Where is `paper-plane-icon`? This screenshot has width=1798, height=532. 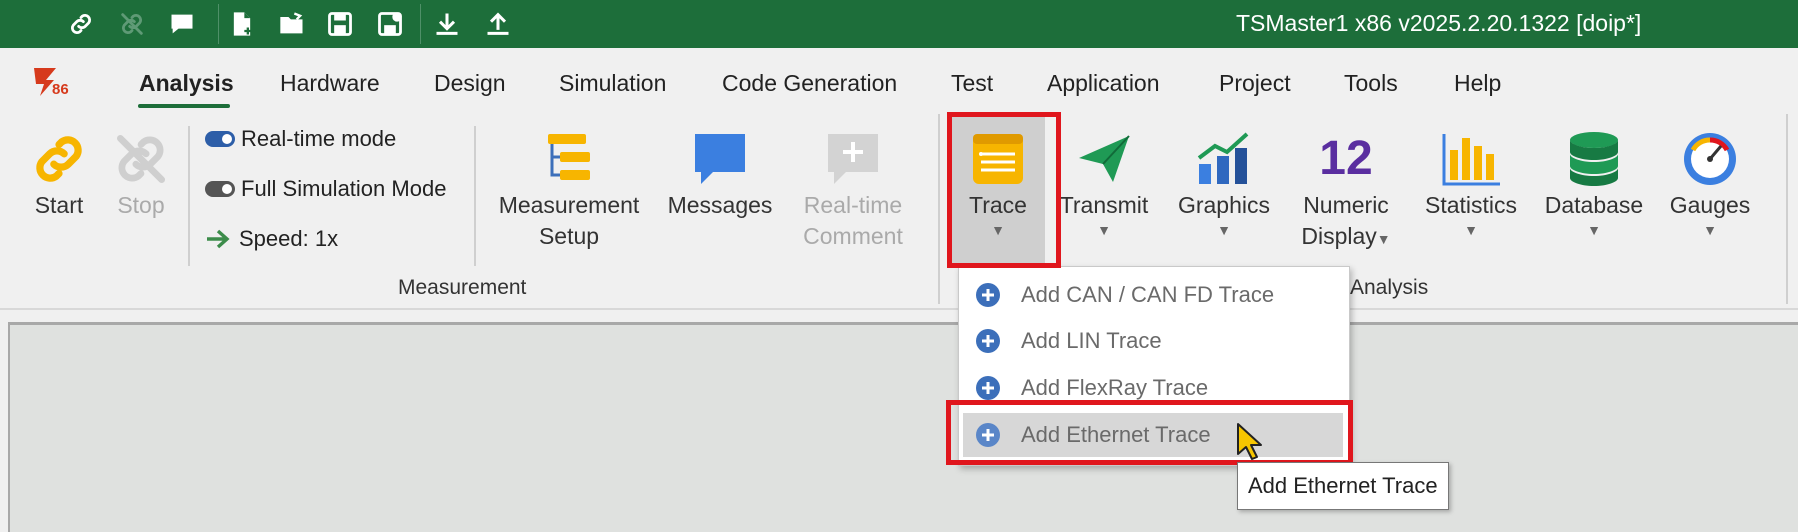
paper-plane-icon is located at coordinates (1104, 158).